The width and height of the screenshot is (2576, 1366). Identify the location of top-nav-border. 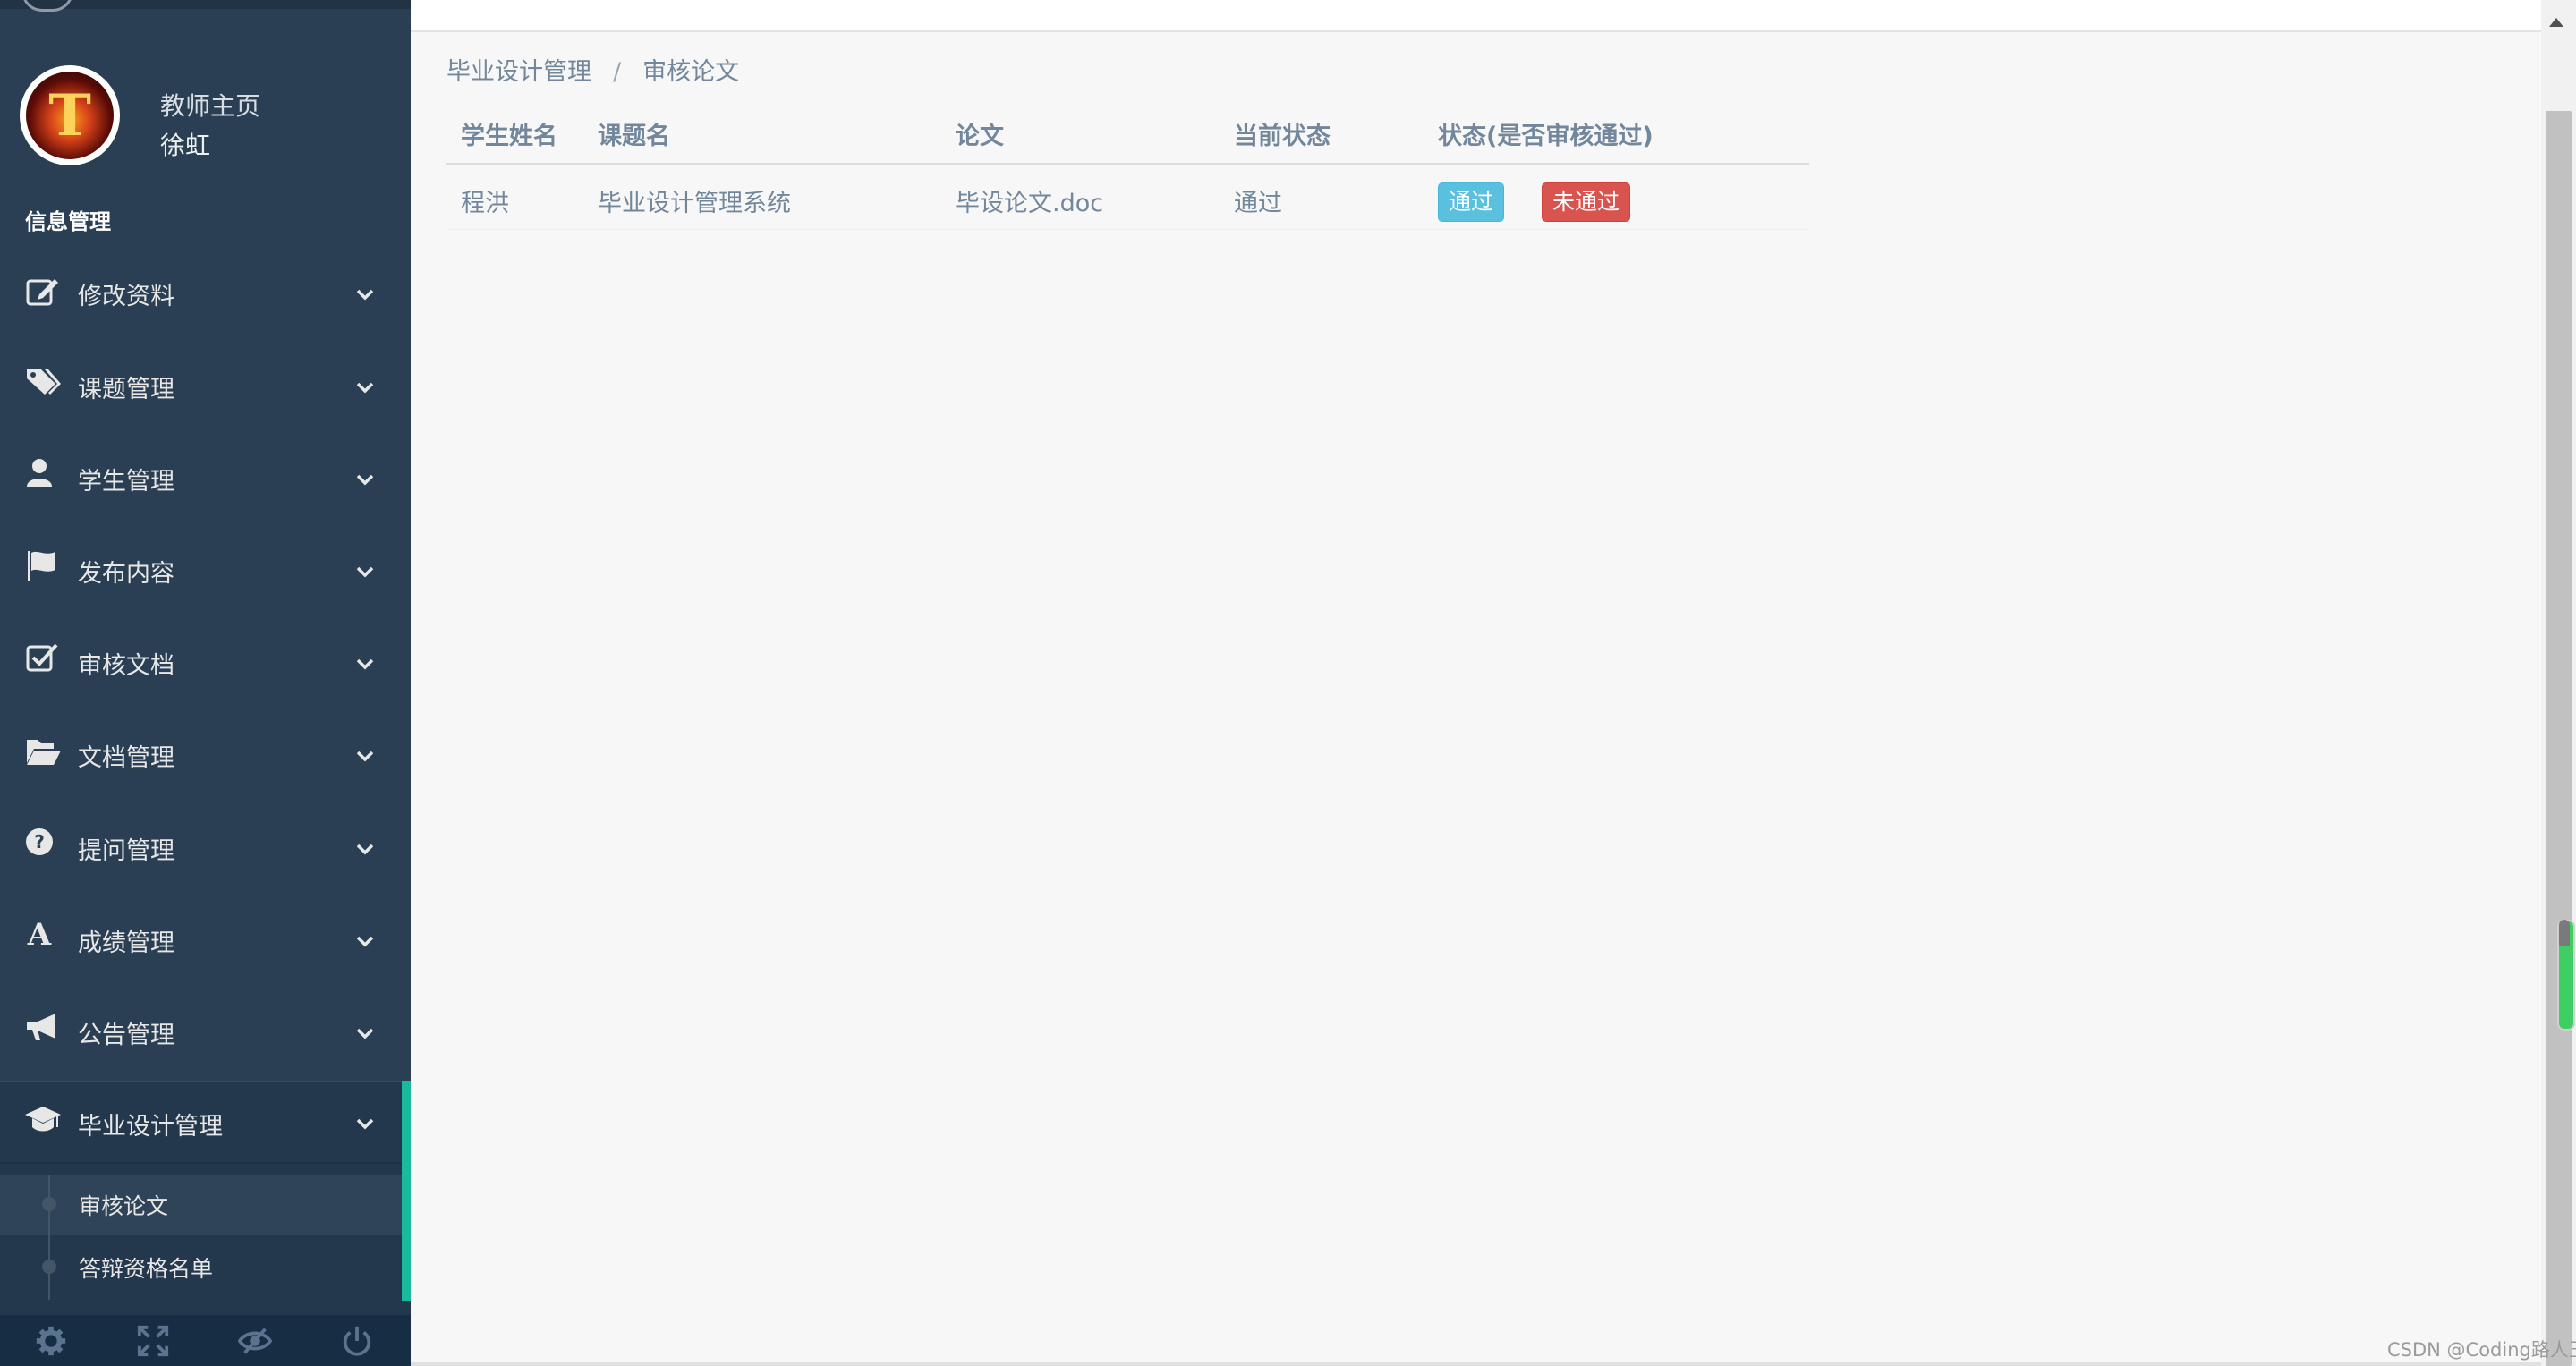
(1476, 31).